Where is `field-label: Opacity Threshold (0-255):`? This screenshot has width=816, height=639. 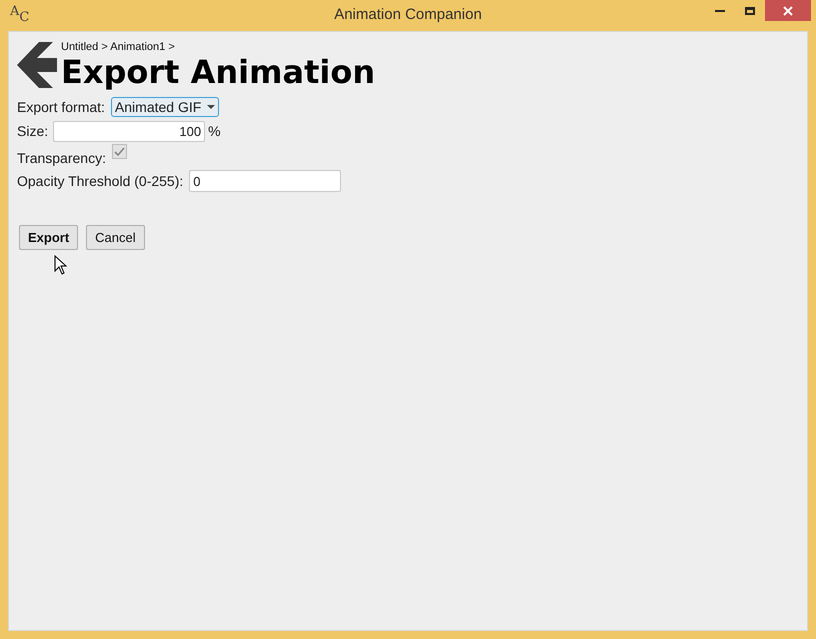
field-label: Opacity Threshold (0-255): is located at coordinates (100, 181).